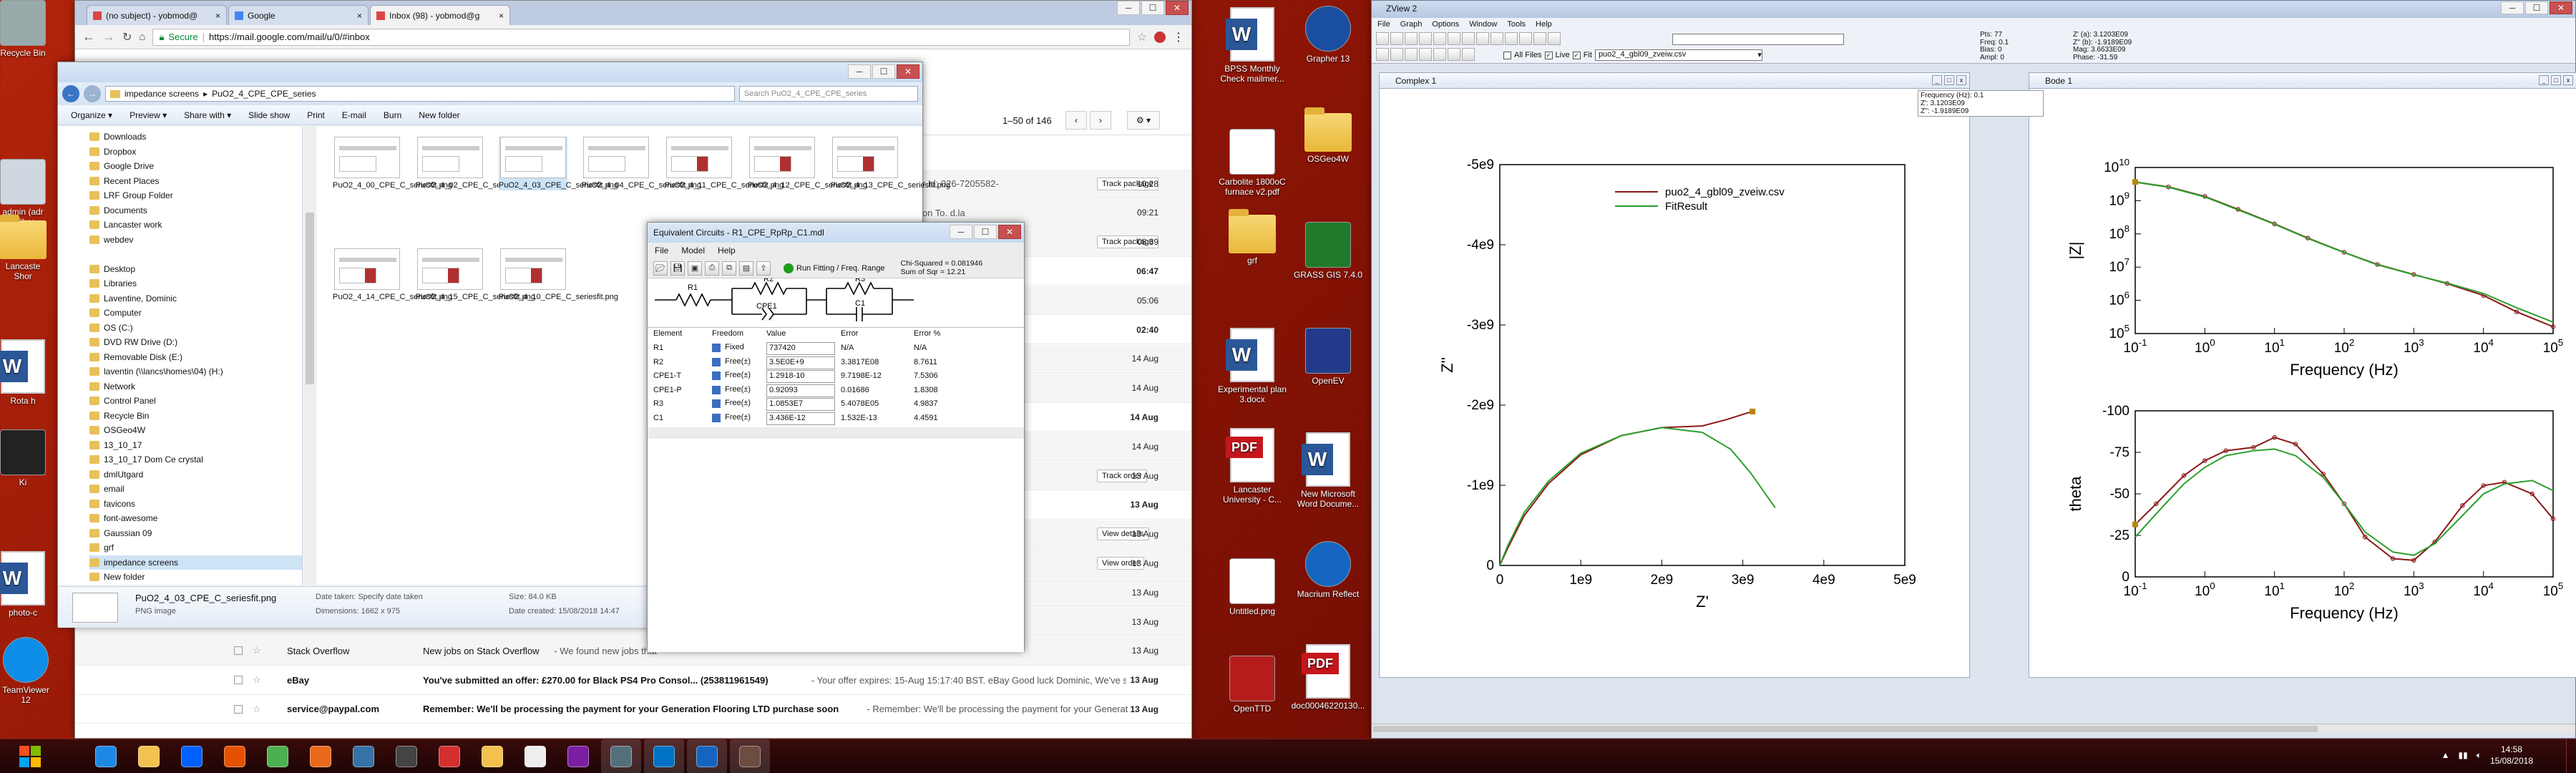  Describe the element at coordinates (800, 390) in the screenshot. I see `value-input: 0.92093` at that location.